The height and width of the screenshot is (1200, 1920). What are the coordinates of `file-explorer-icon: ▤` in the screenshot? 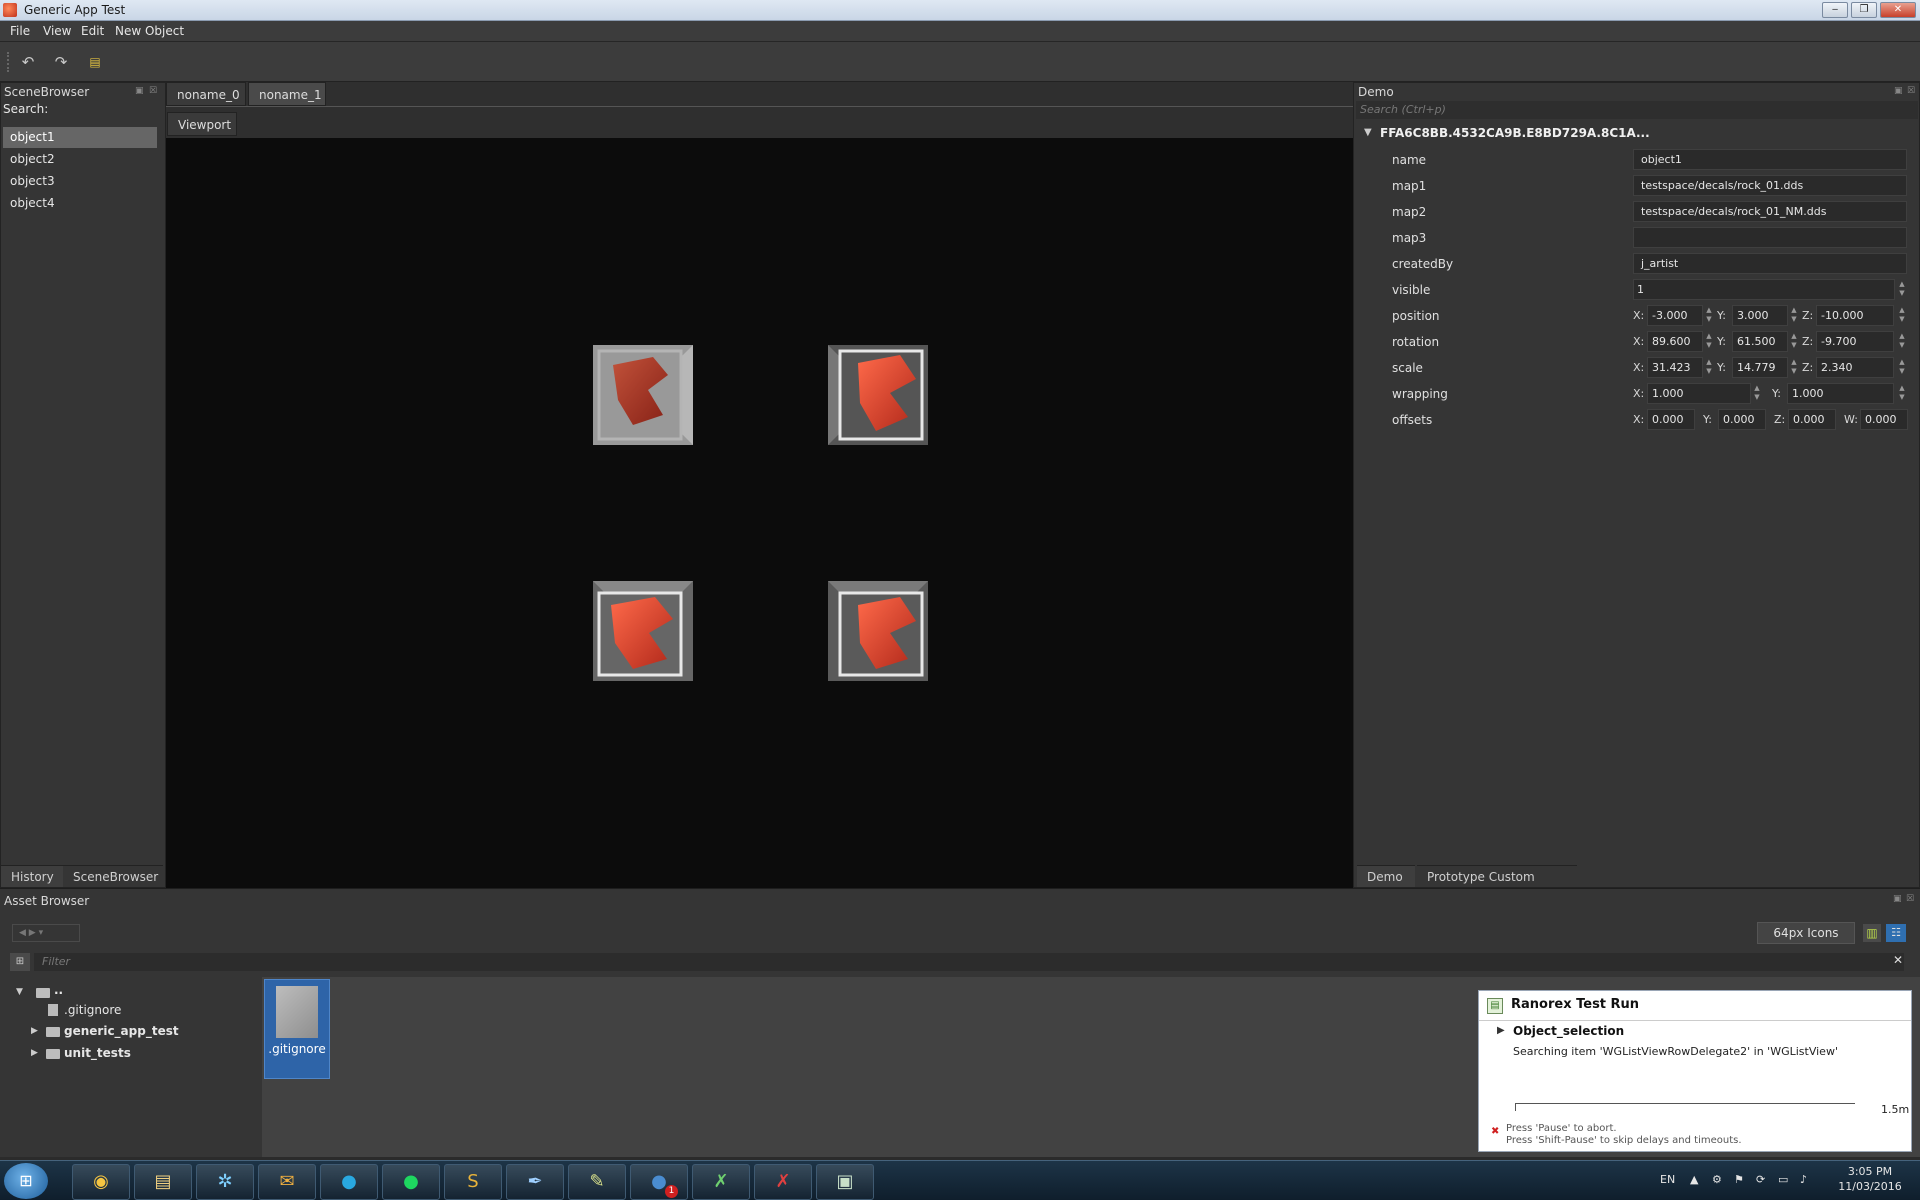 It's located at (163, 1182).